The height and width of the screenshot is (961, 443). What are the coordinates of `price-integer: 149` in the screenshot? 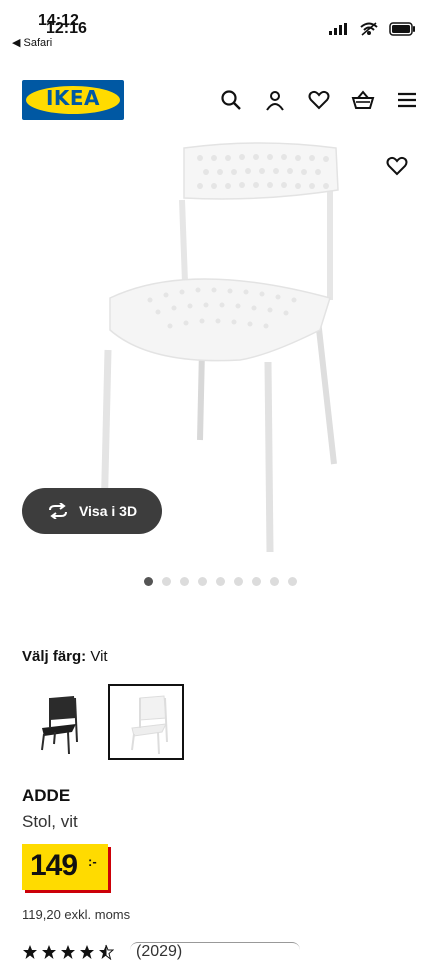 It's located at (54, 865).